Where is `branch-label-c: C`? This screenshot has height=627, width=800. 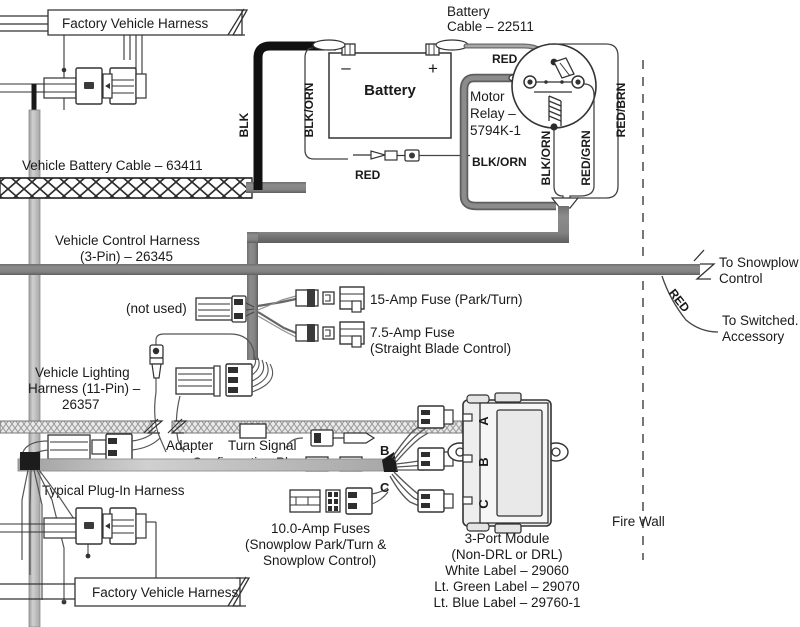
branch-label-c: C is located at coordinates (385, 487).